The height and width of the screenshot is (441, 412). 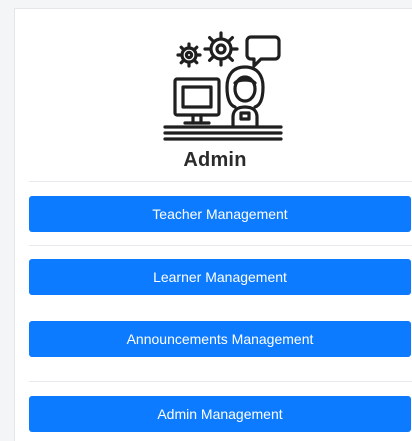 I want to click on desk-icon, so click(x=223, y=133).